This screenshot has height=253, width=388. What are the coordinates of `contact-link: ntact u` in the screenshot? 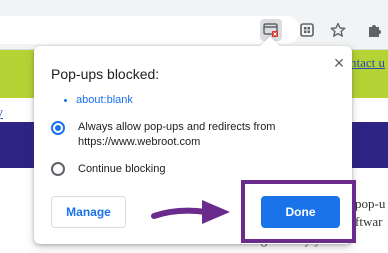 It's located at (367, 63).